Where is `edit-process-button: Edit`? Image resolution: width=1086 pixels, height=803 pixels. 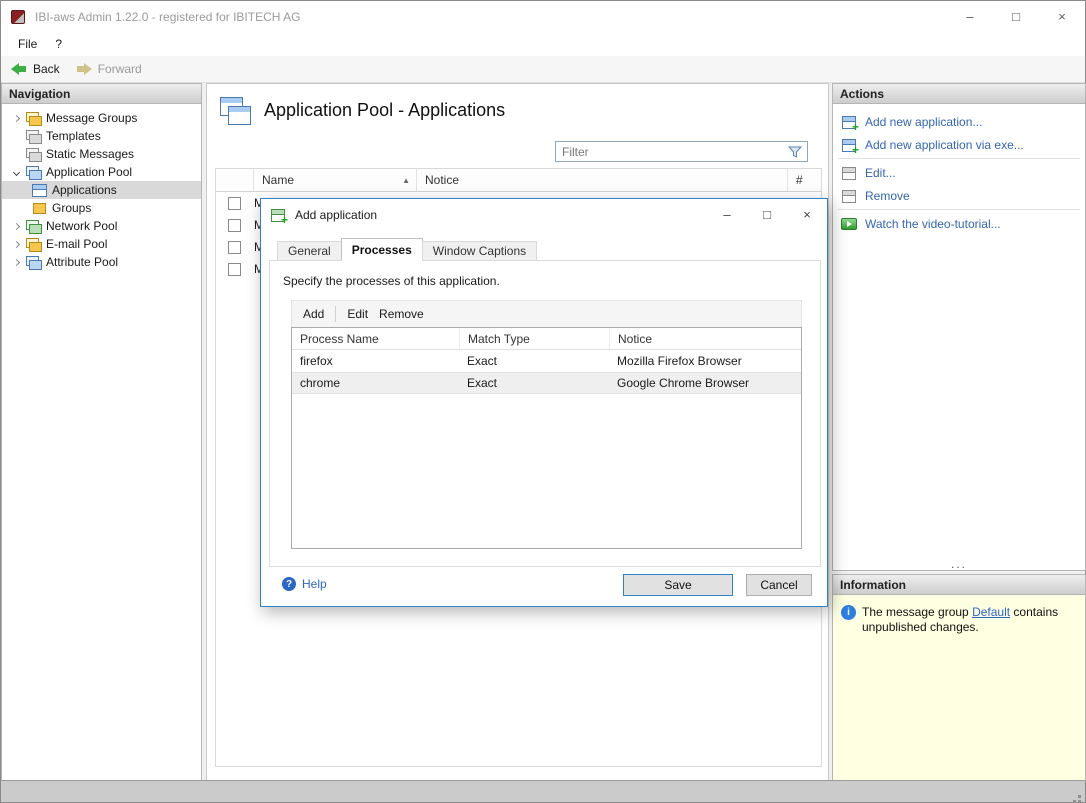
edit-process-button: Edit is located at coordinates (357, 314).